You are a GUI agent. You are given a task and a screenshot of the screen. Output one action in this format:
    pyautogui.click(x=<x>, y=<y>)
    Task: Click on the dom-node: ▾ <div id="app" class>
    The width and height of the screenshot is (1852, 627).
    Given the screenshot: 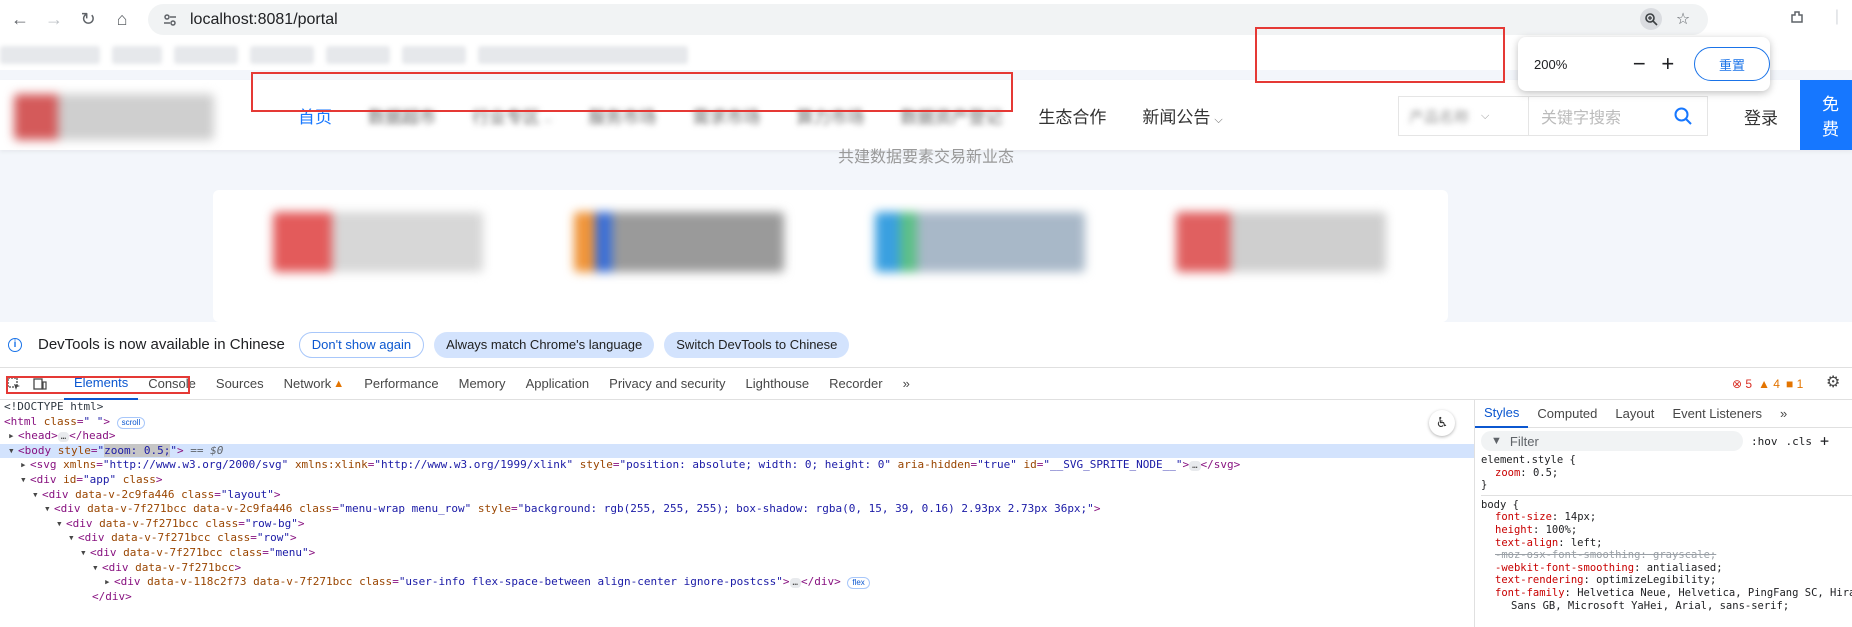 What is the action you would take?
    pyautogui.click(x=737, y=480)
    